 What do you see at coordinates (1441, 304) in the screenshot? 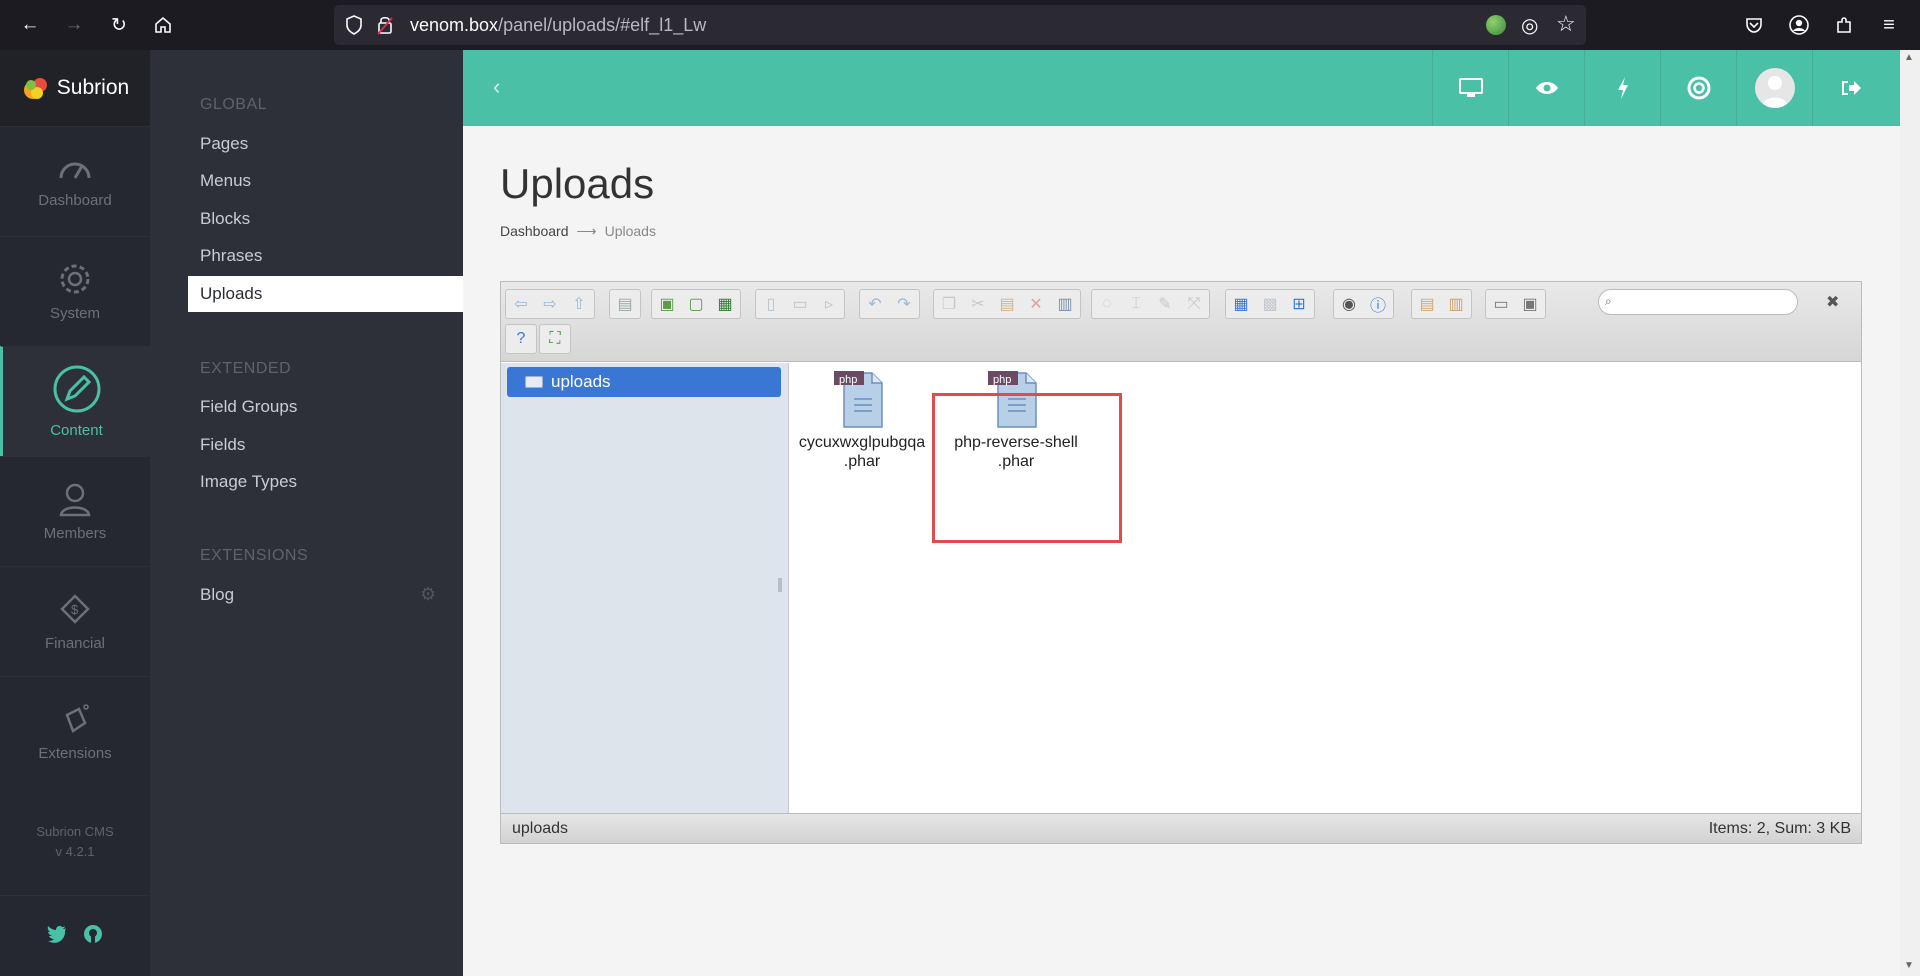
I see `toolbar-group-archive: ▤ ▥` at bounding box center [1441, 304].